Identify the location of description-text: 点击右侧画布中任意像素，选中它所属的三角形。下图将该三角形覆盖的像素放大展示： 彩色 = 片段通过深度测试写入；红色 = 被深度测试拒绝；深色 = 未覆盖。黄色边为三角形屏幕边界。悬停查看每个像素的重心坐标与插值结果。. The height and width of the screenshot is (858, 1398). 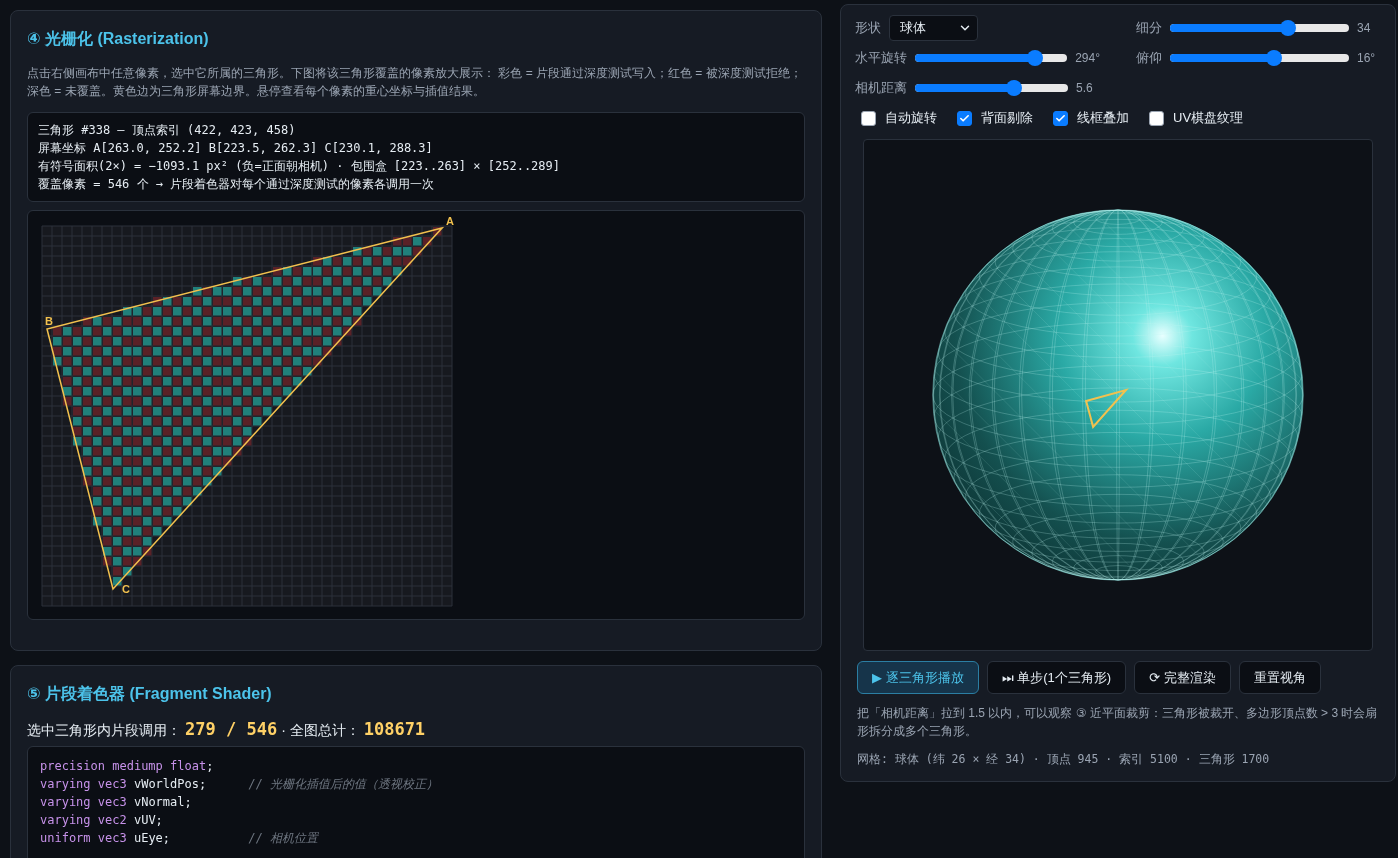
(415, 82).